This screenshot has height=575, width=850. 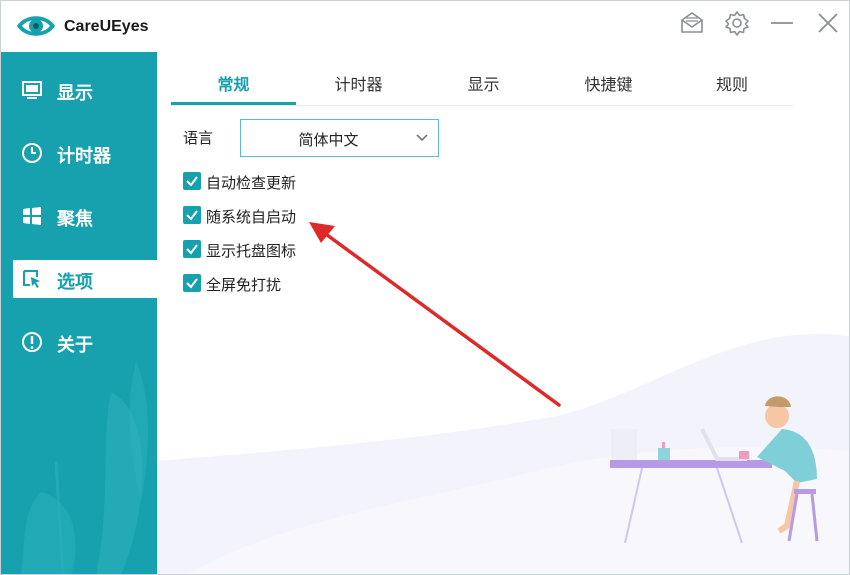 I want to click on sidebar-item-label: 计时器, so click(x=84, y=156).